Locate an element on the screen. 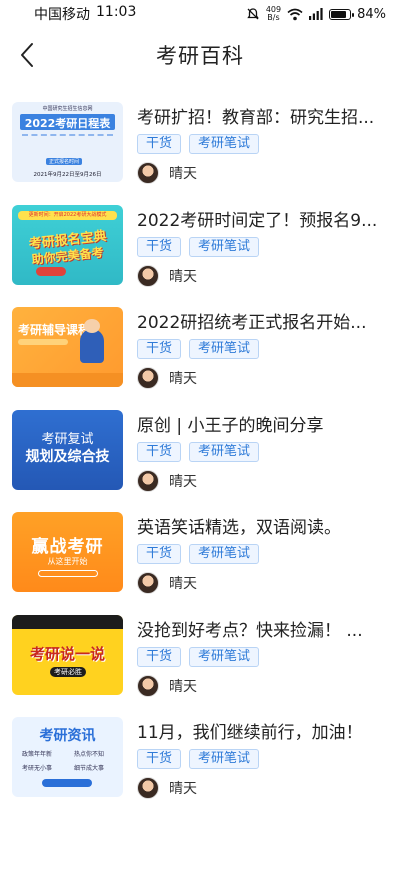 The image size is (400, 871). status-bar: 中国移动 11:03 409 B/s 84% is located at coordinates (200, 14).